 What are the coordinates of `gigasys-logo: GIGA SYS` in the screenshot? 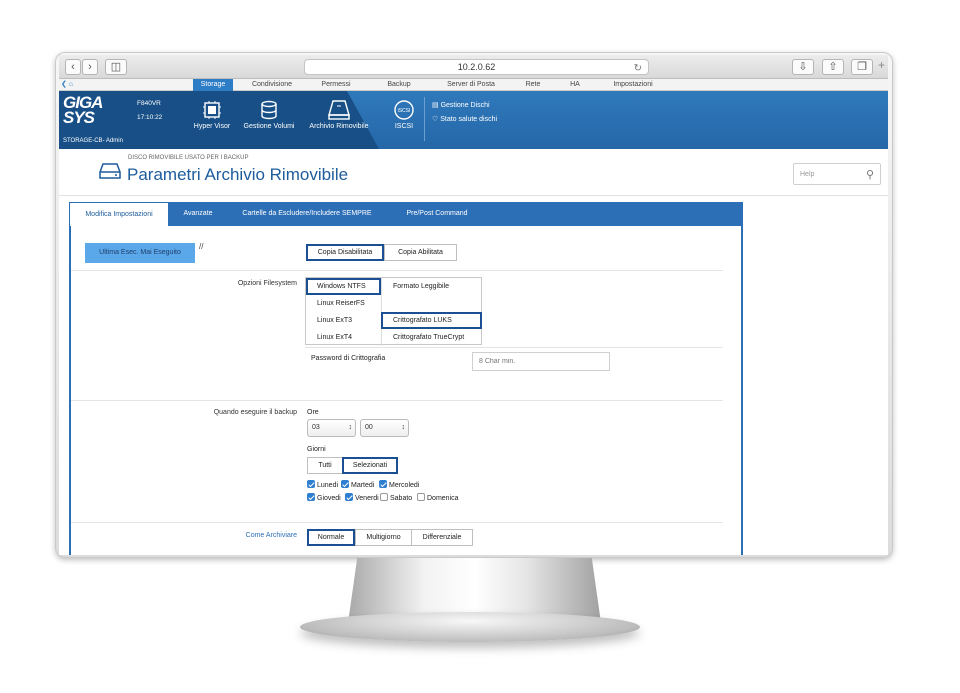 It's located at (83, 110).